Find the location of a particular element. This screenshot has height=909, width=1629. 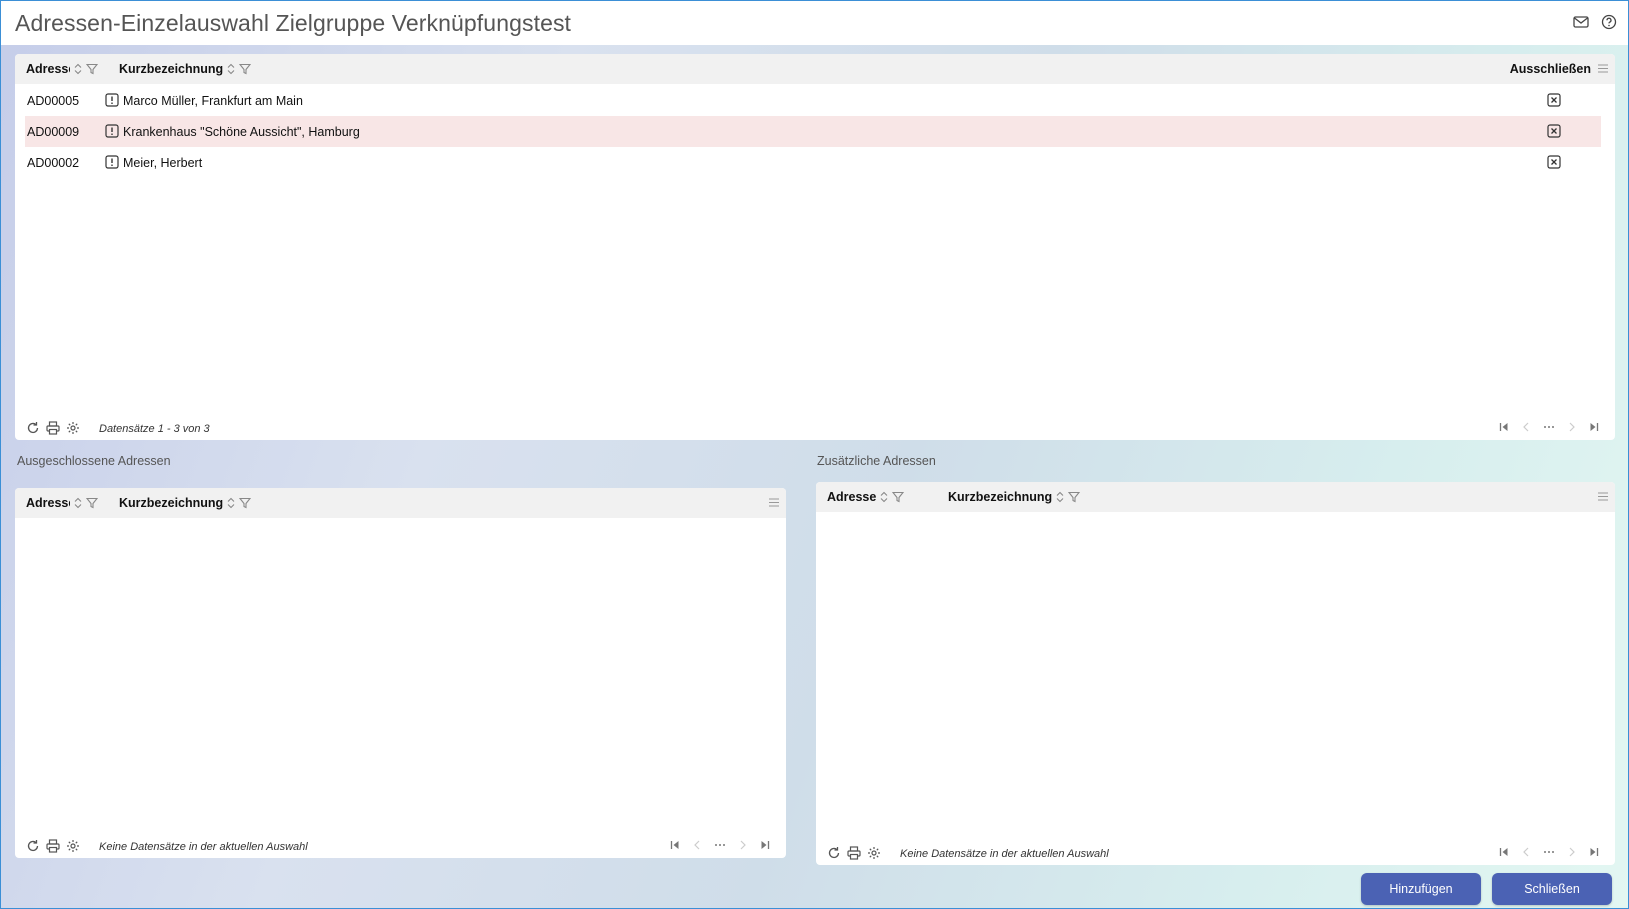

main-grid-footer: Datensätze 1 - 3 von 3 is located at coordinates (815, 429).